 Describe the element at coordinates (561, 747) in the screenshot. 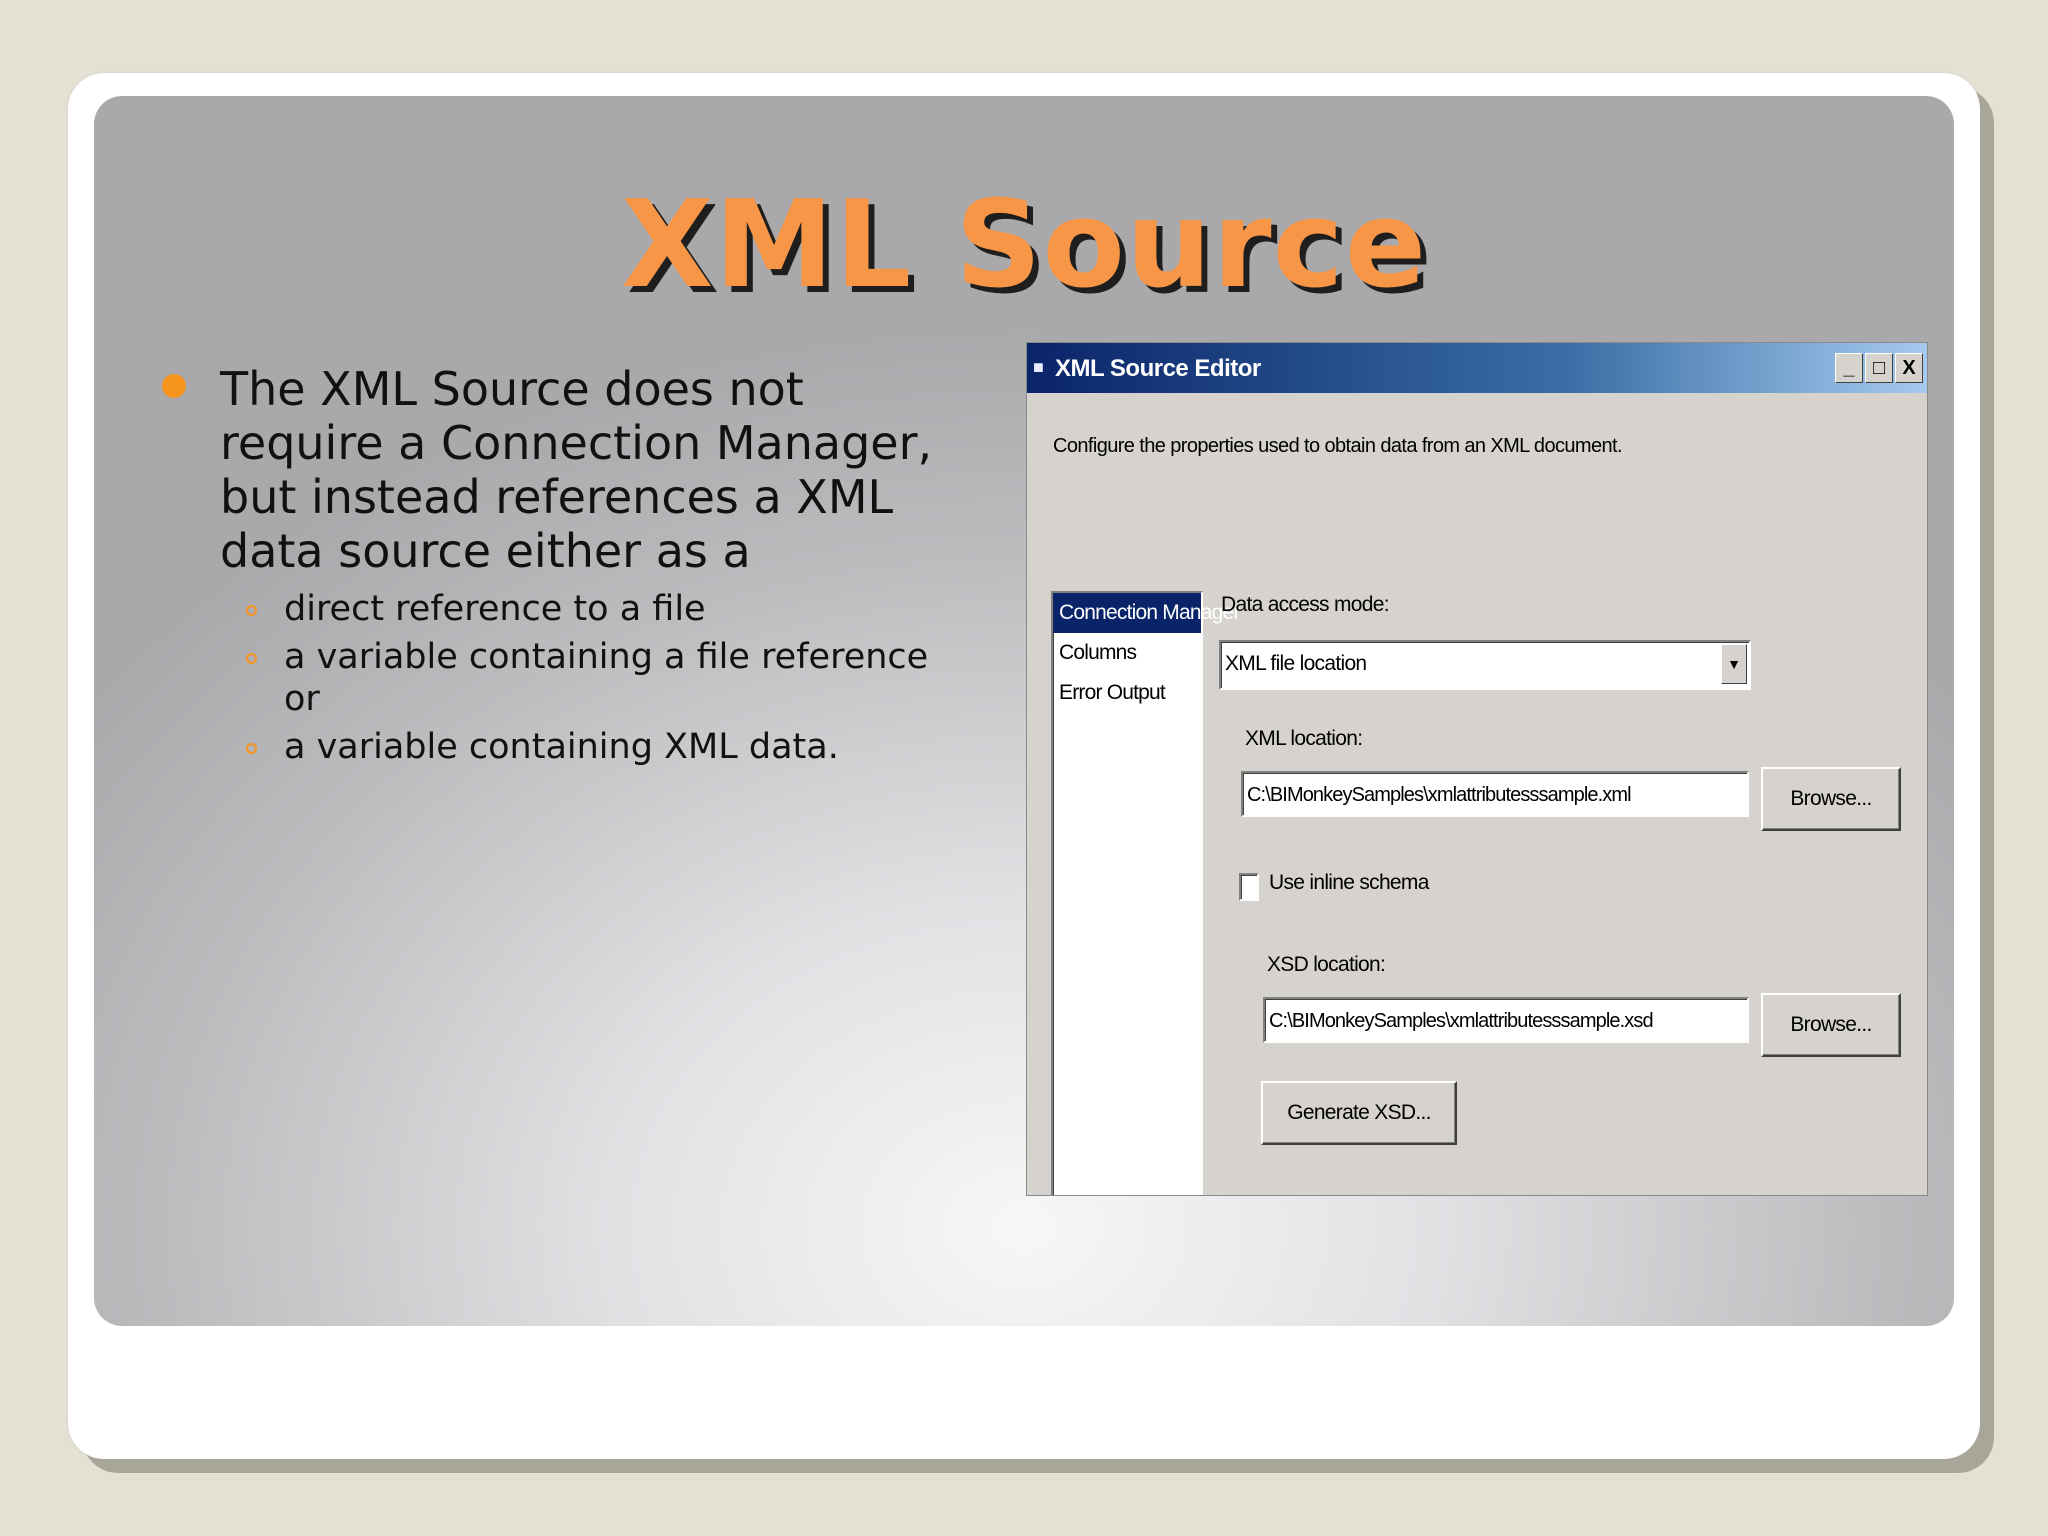

I see `sub-bullet-text: a variable containing XML data.` at that location.